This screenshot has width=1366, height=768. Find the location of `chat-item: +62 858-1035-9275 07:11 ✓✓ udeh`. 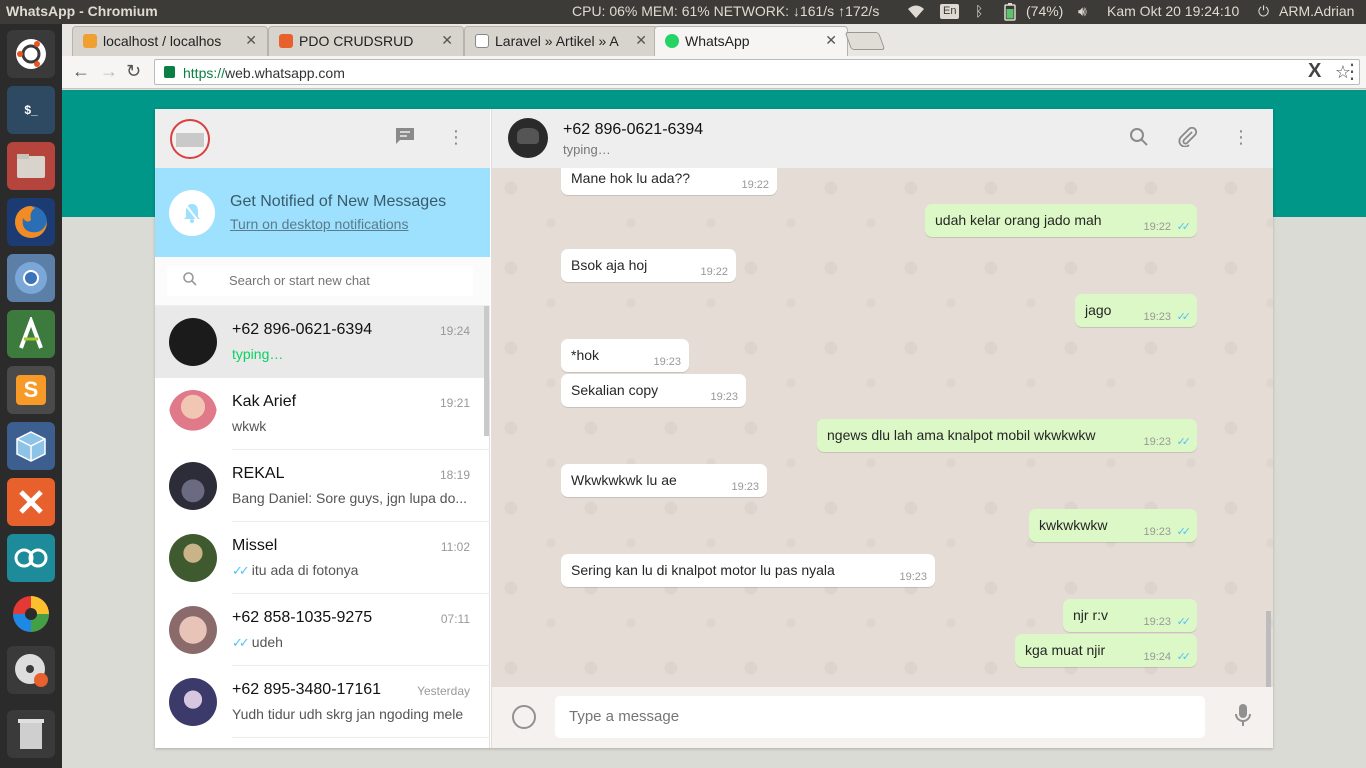

chat-item: +62 858-1035-9275 07:11 ✓✓ udeh is located at coordinates (322, 630).